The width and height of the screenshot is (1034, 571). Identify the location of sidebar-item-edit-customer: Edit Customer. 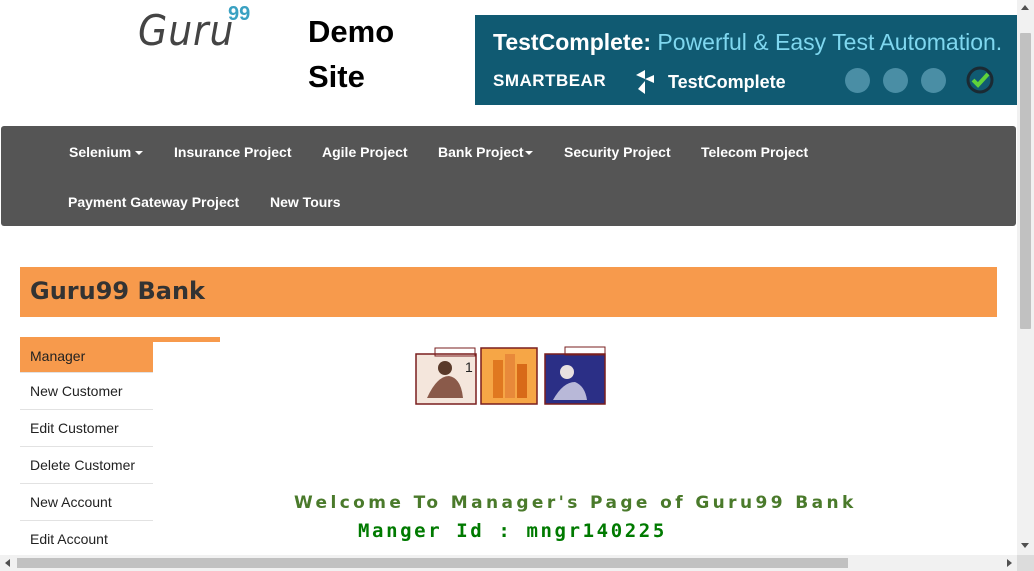
(86, 428).